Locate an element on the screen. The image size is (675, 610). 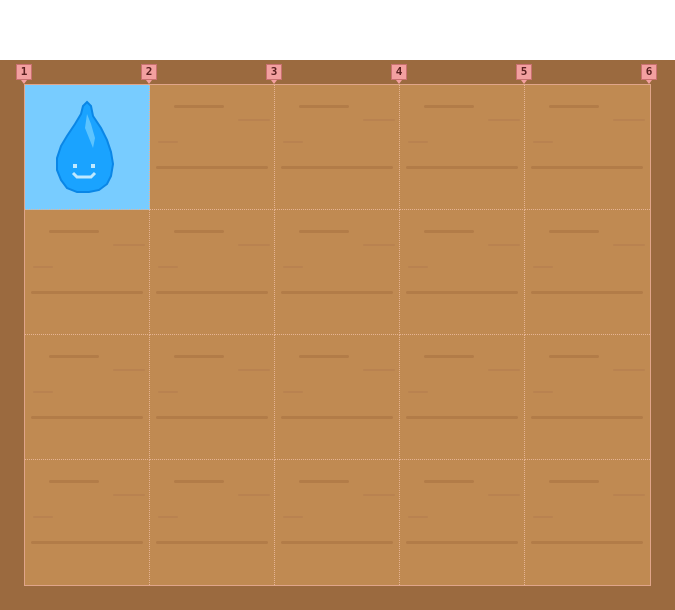
board-cell-r1-c3 is located at coordinates (337, 147).